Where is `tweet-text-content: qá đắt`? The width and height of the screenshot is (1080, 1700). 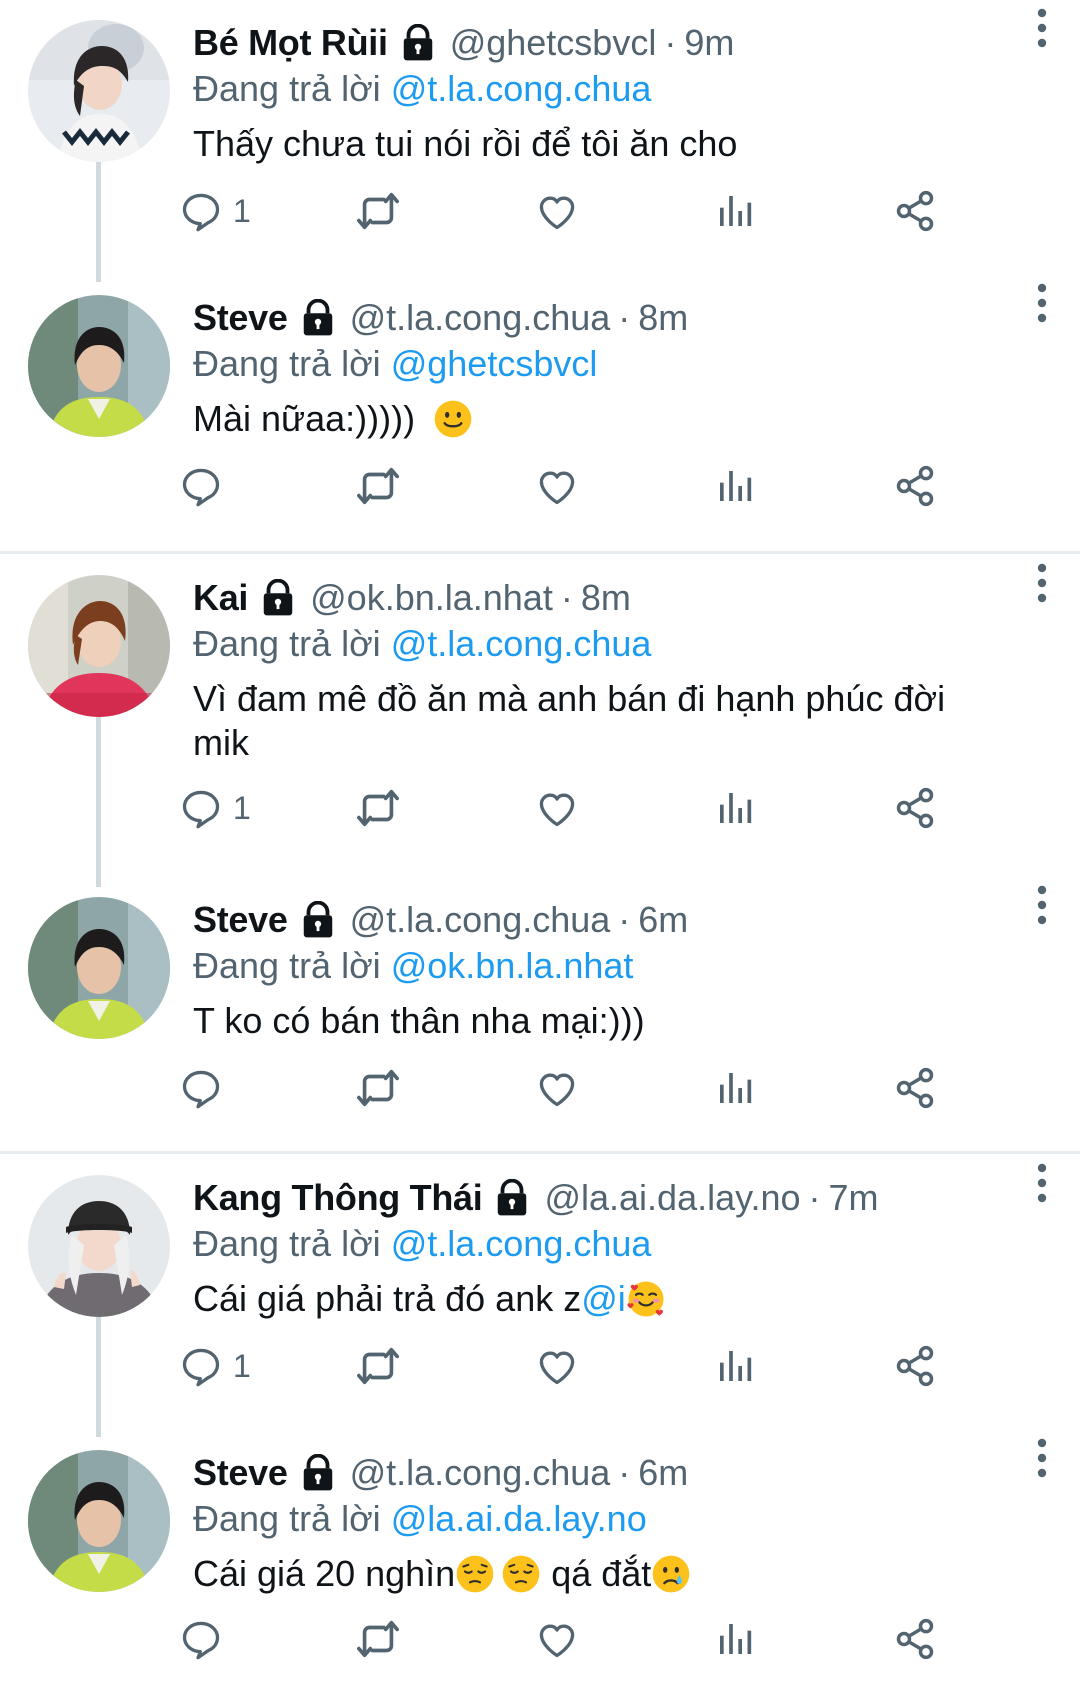
tweet-text-content: qá đắt is located at coordinates (596, 1573).